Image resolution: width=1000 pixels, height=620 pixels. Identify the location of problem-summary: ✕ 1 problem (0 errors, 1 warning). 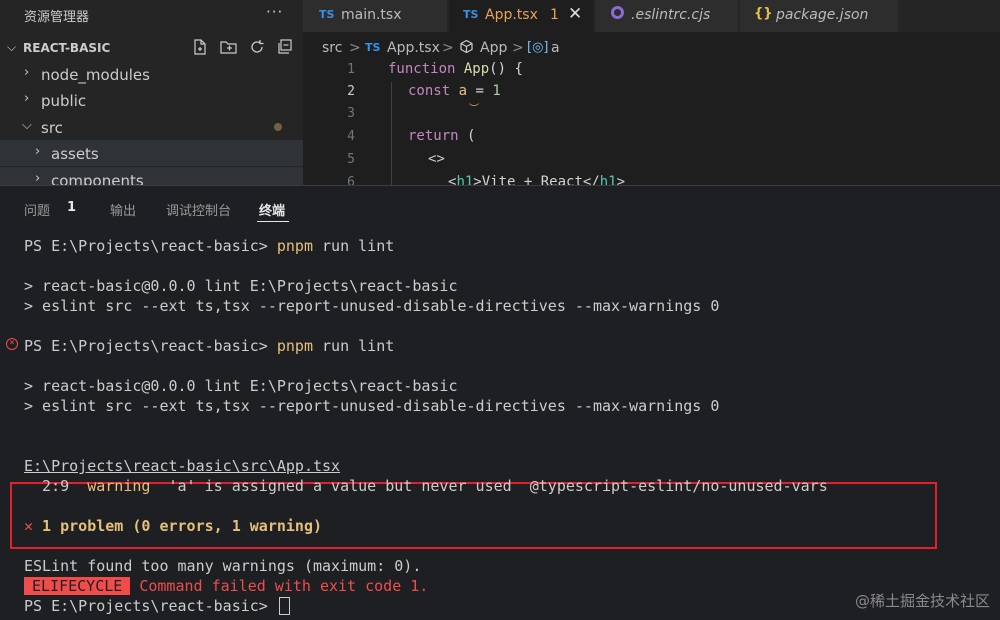
(173, 526).